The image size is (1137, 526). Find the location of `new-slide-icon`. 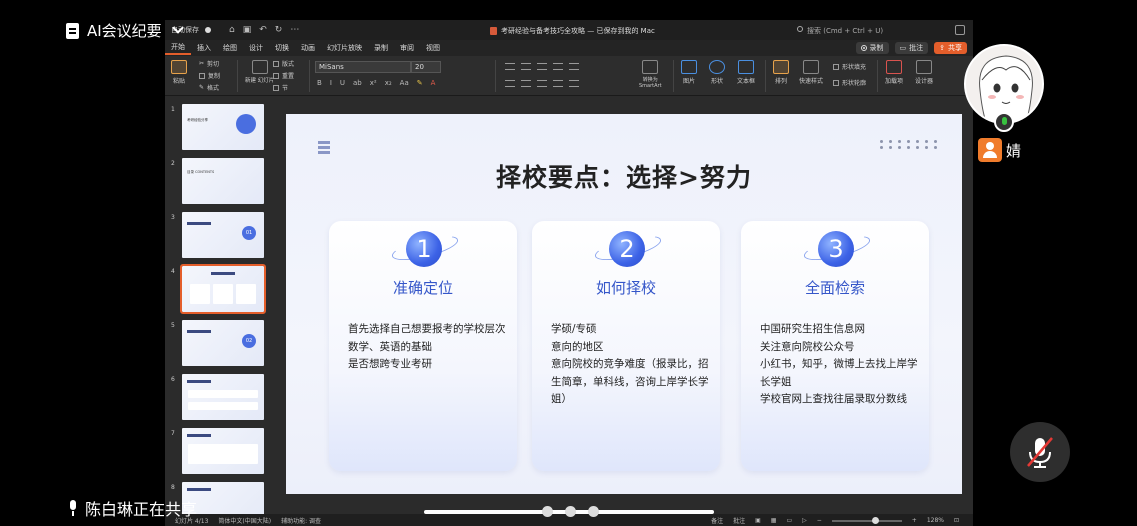

new-slide-icon is located at coordinates (259, 67).